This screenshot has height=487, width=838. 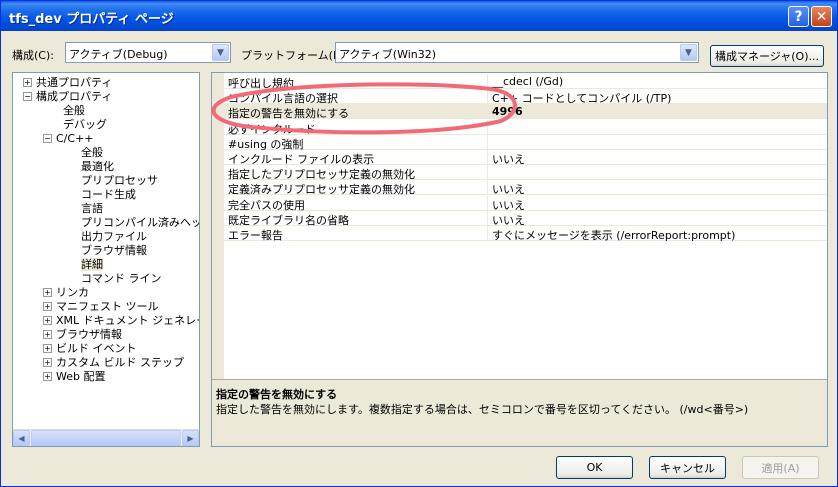 I want to click on apply-button: 適用(A), so click(x=780, y=467).